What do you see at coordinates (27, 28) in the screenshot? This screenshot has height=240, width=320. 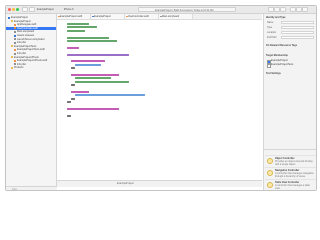 I see `navigator-item-label: ViewController.swift` at bounding box center [27, 28].